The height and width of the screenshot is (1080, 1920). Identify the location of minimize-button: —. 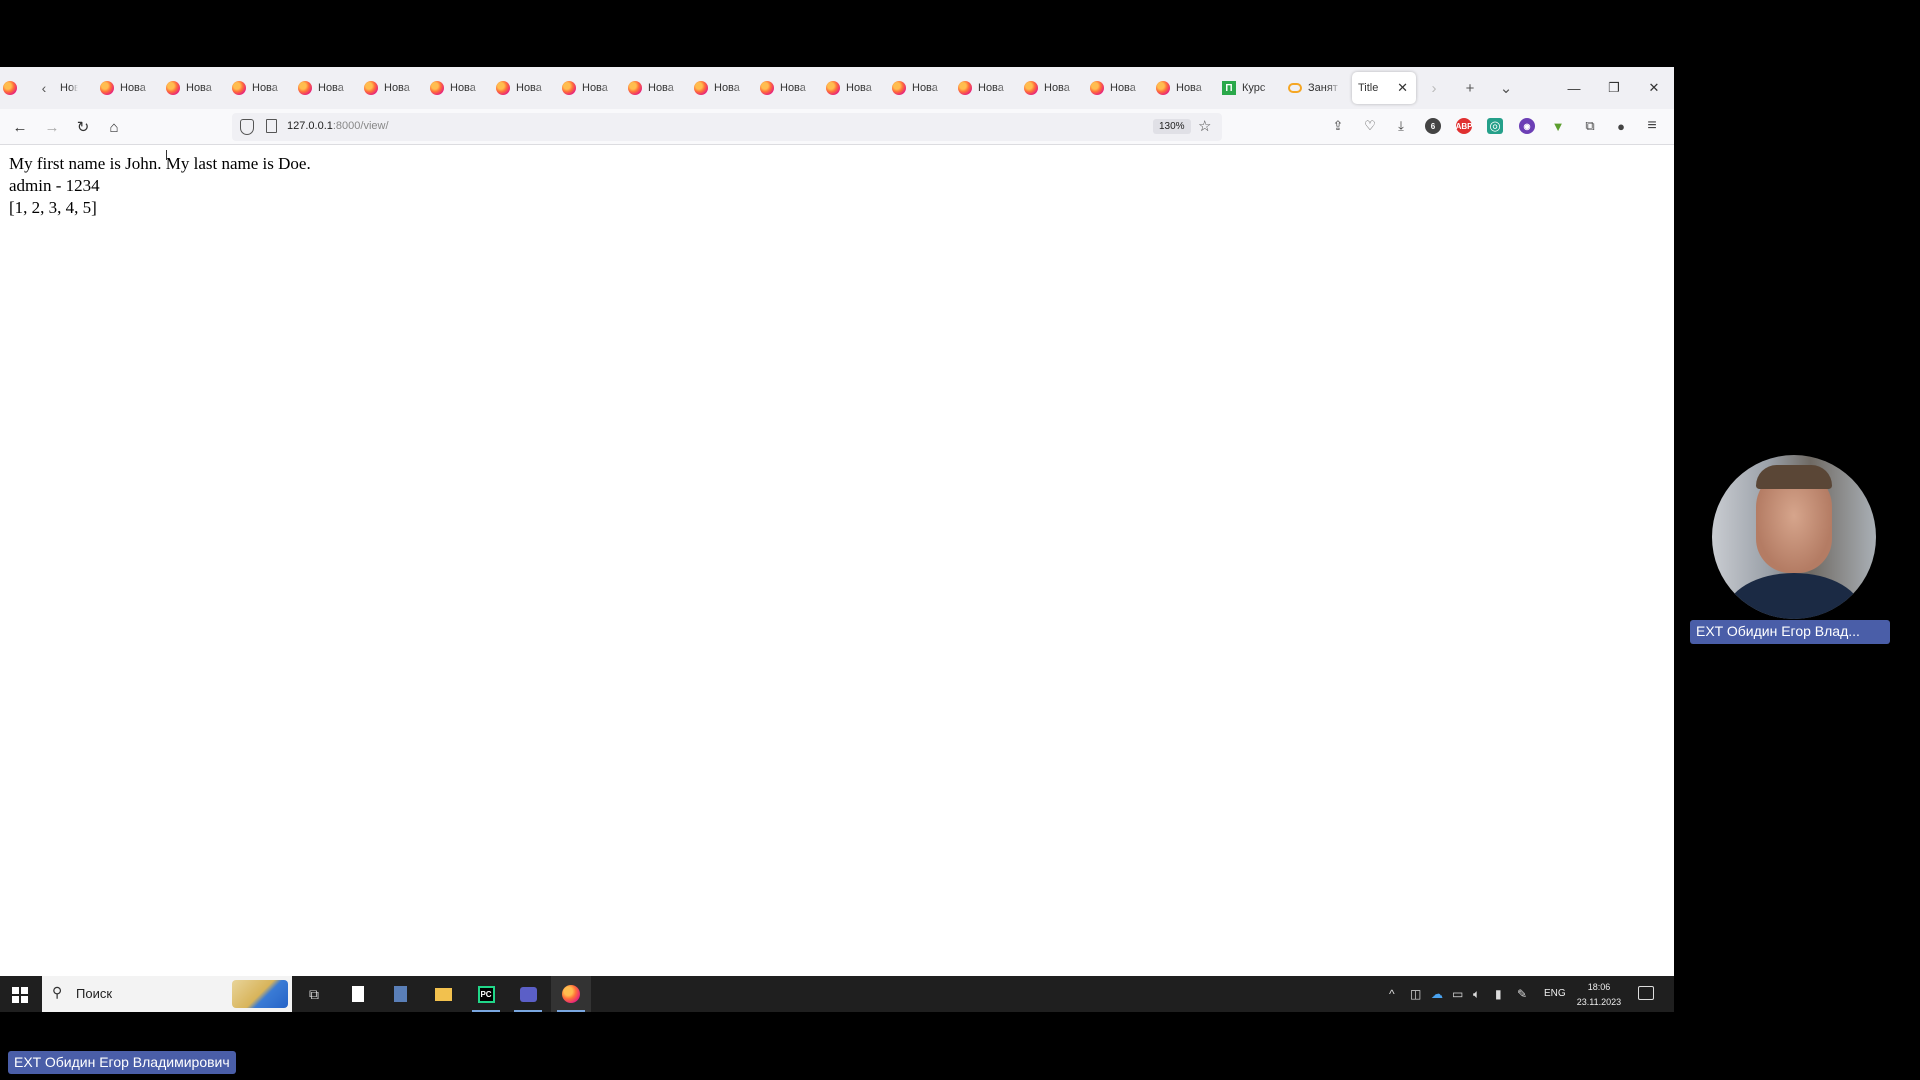
(1574, 88).